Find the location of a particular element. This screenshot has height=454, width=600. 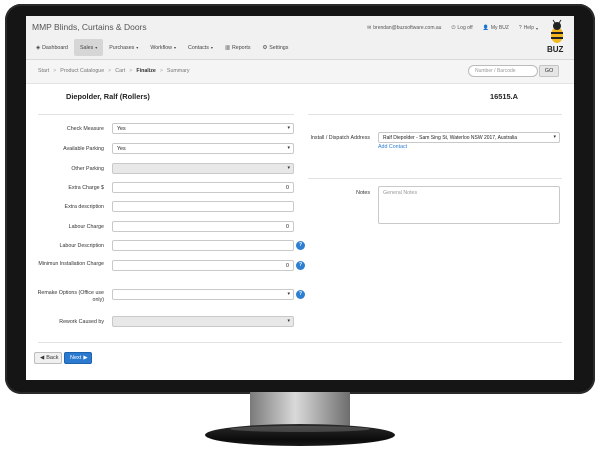

extra-description-input is located at coordinates (203, 206).